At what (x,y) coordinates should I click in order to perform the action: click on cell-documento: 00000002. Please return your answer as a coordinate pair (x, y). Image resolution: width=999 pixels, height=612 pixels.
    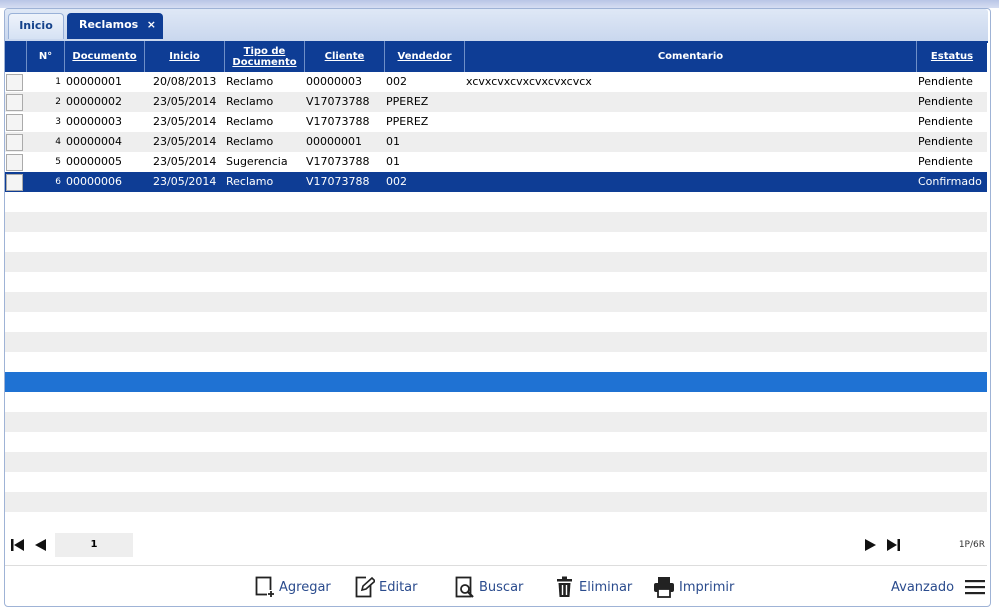
    Looking at the image, I should click on (94, 101).